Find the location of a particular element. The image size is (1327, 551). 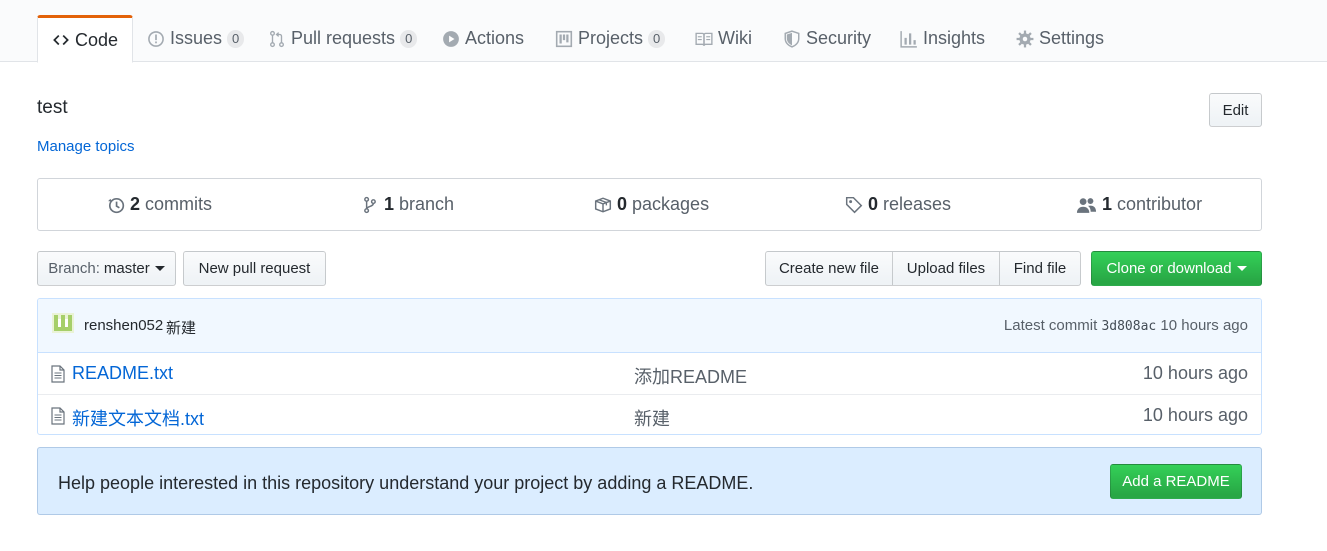

tab-label: Projects is located at coordinates (611, 38).